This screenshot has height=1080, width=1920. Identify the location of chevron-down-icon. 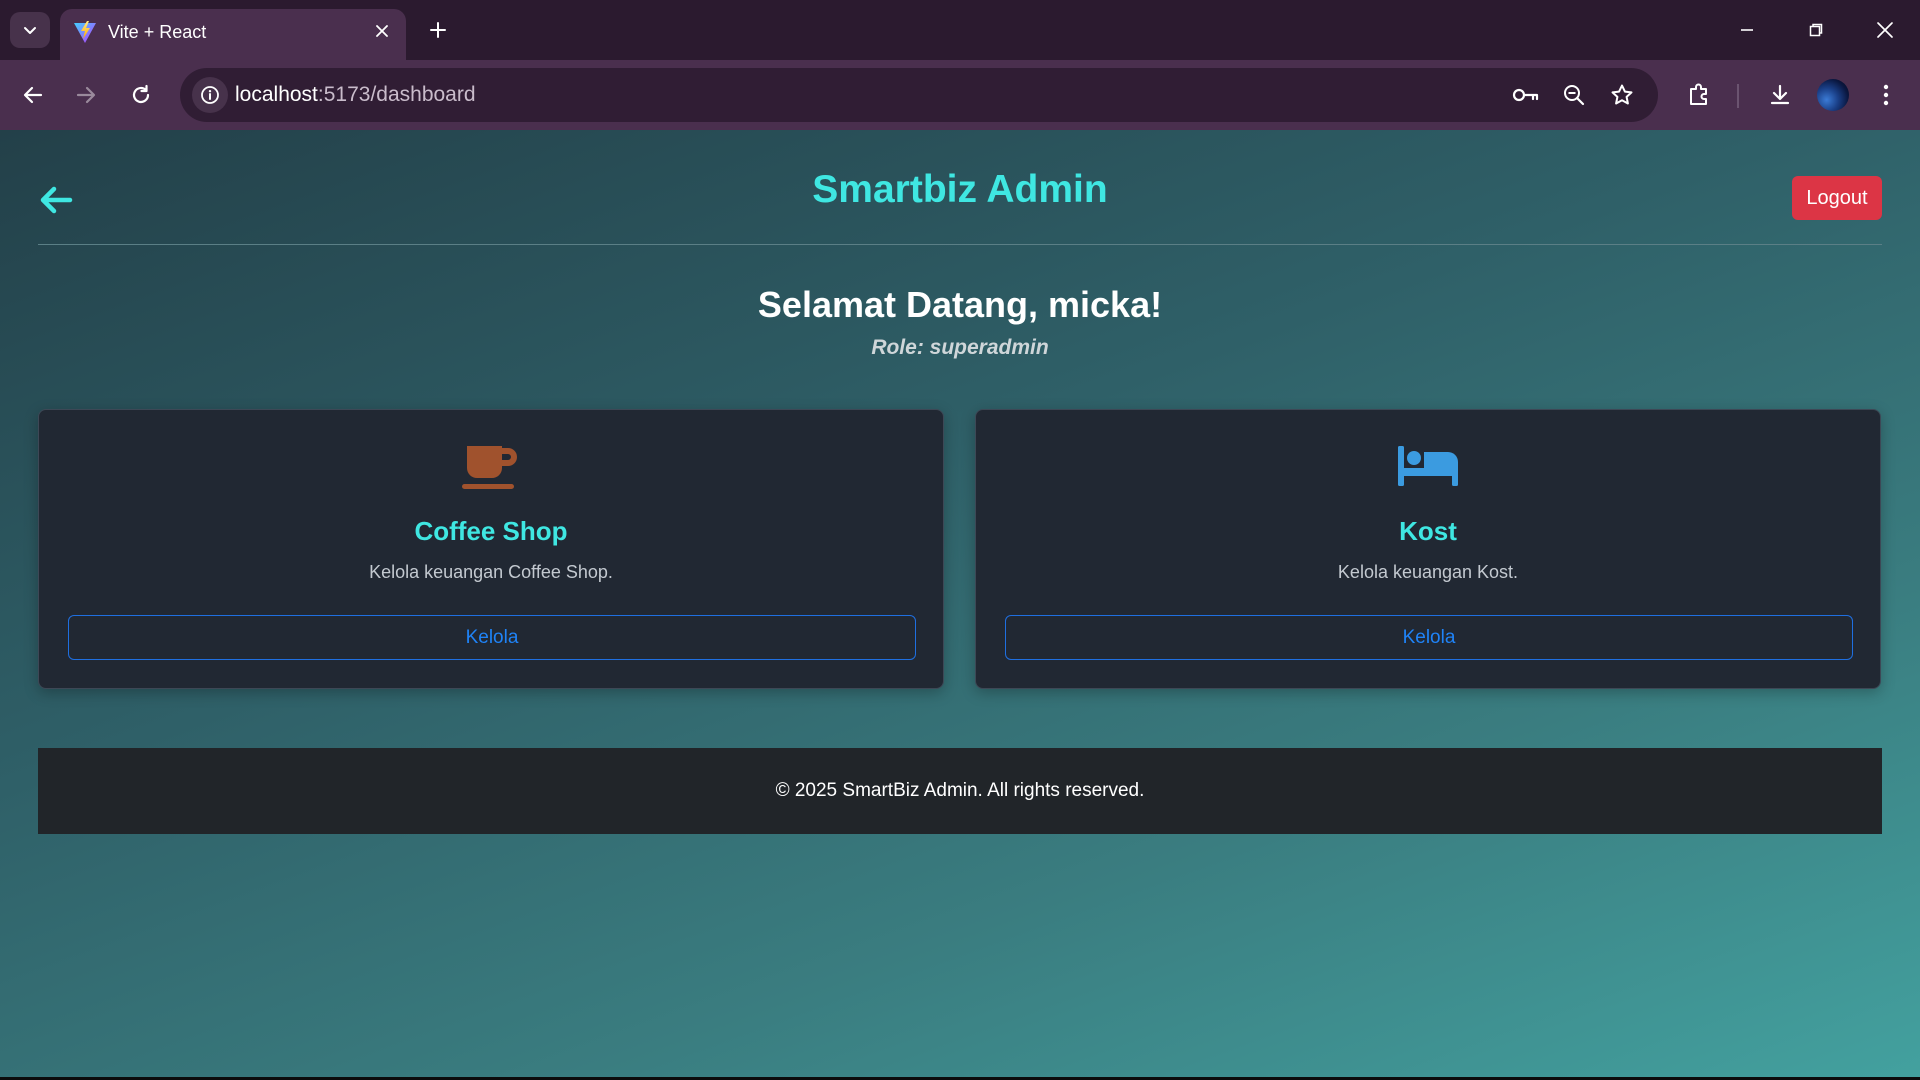
(30, 30).